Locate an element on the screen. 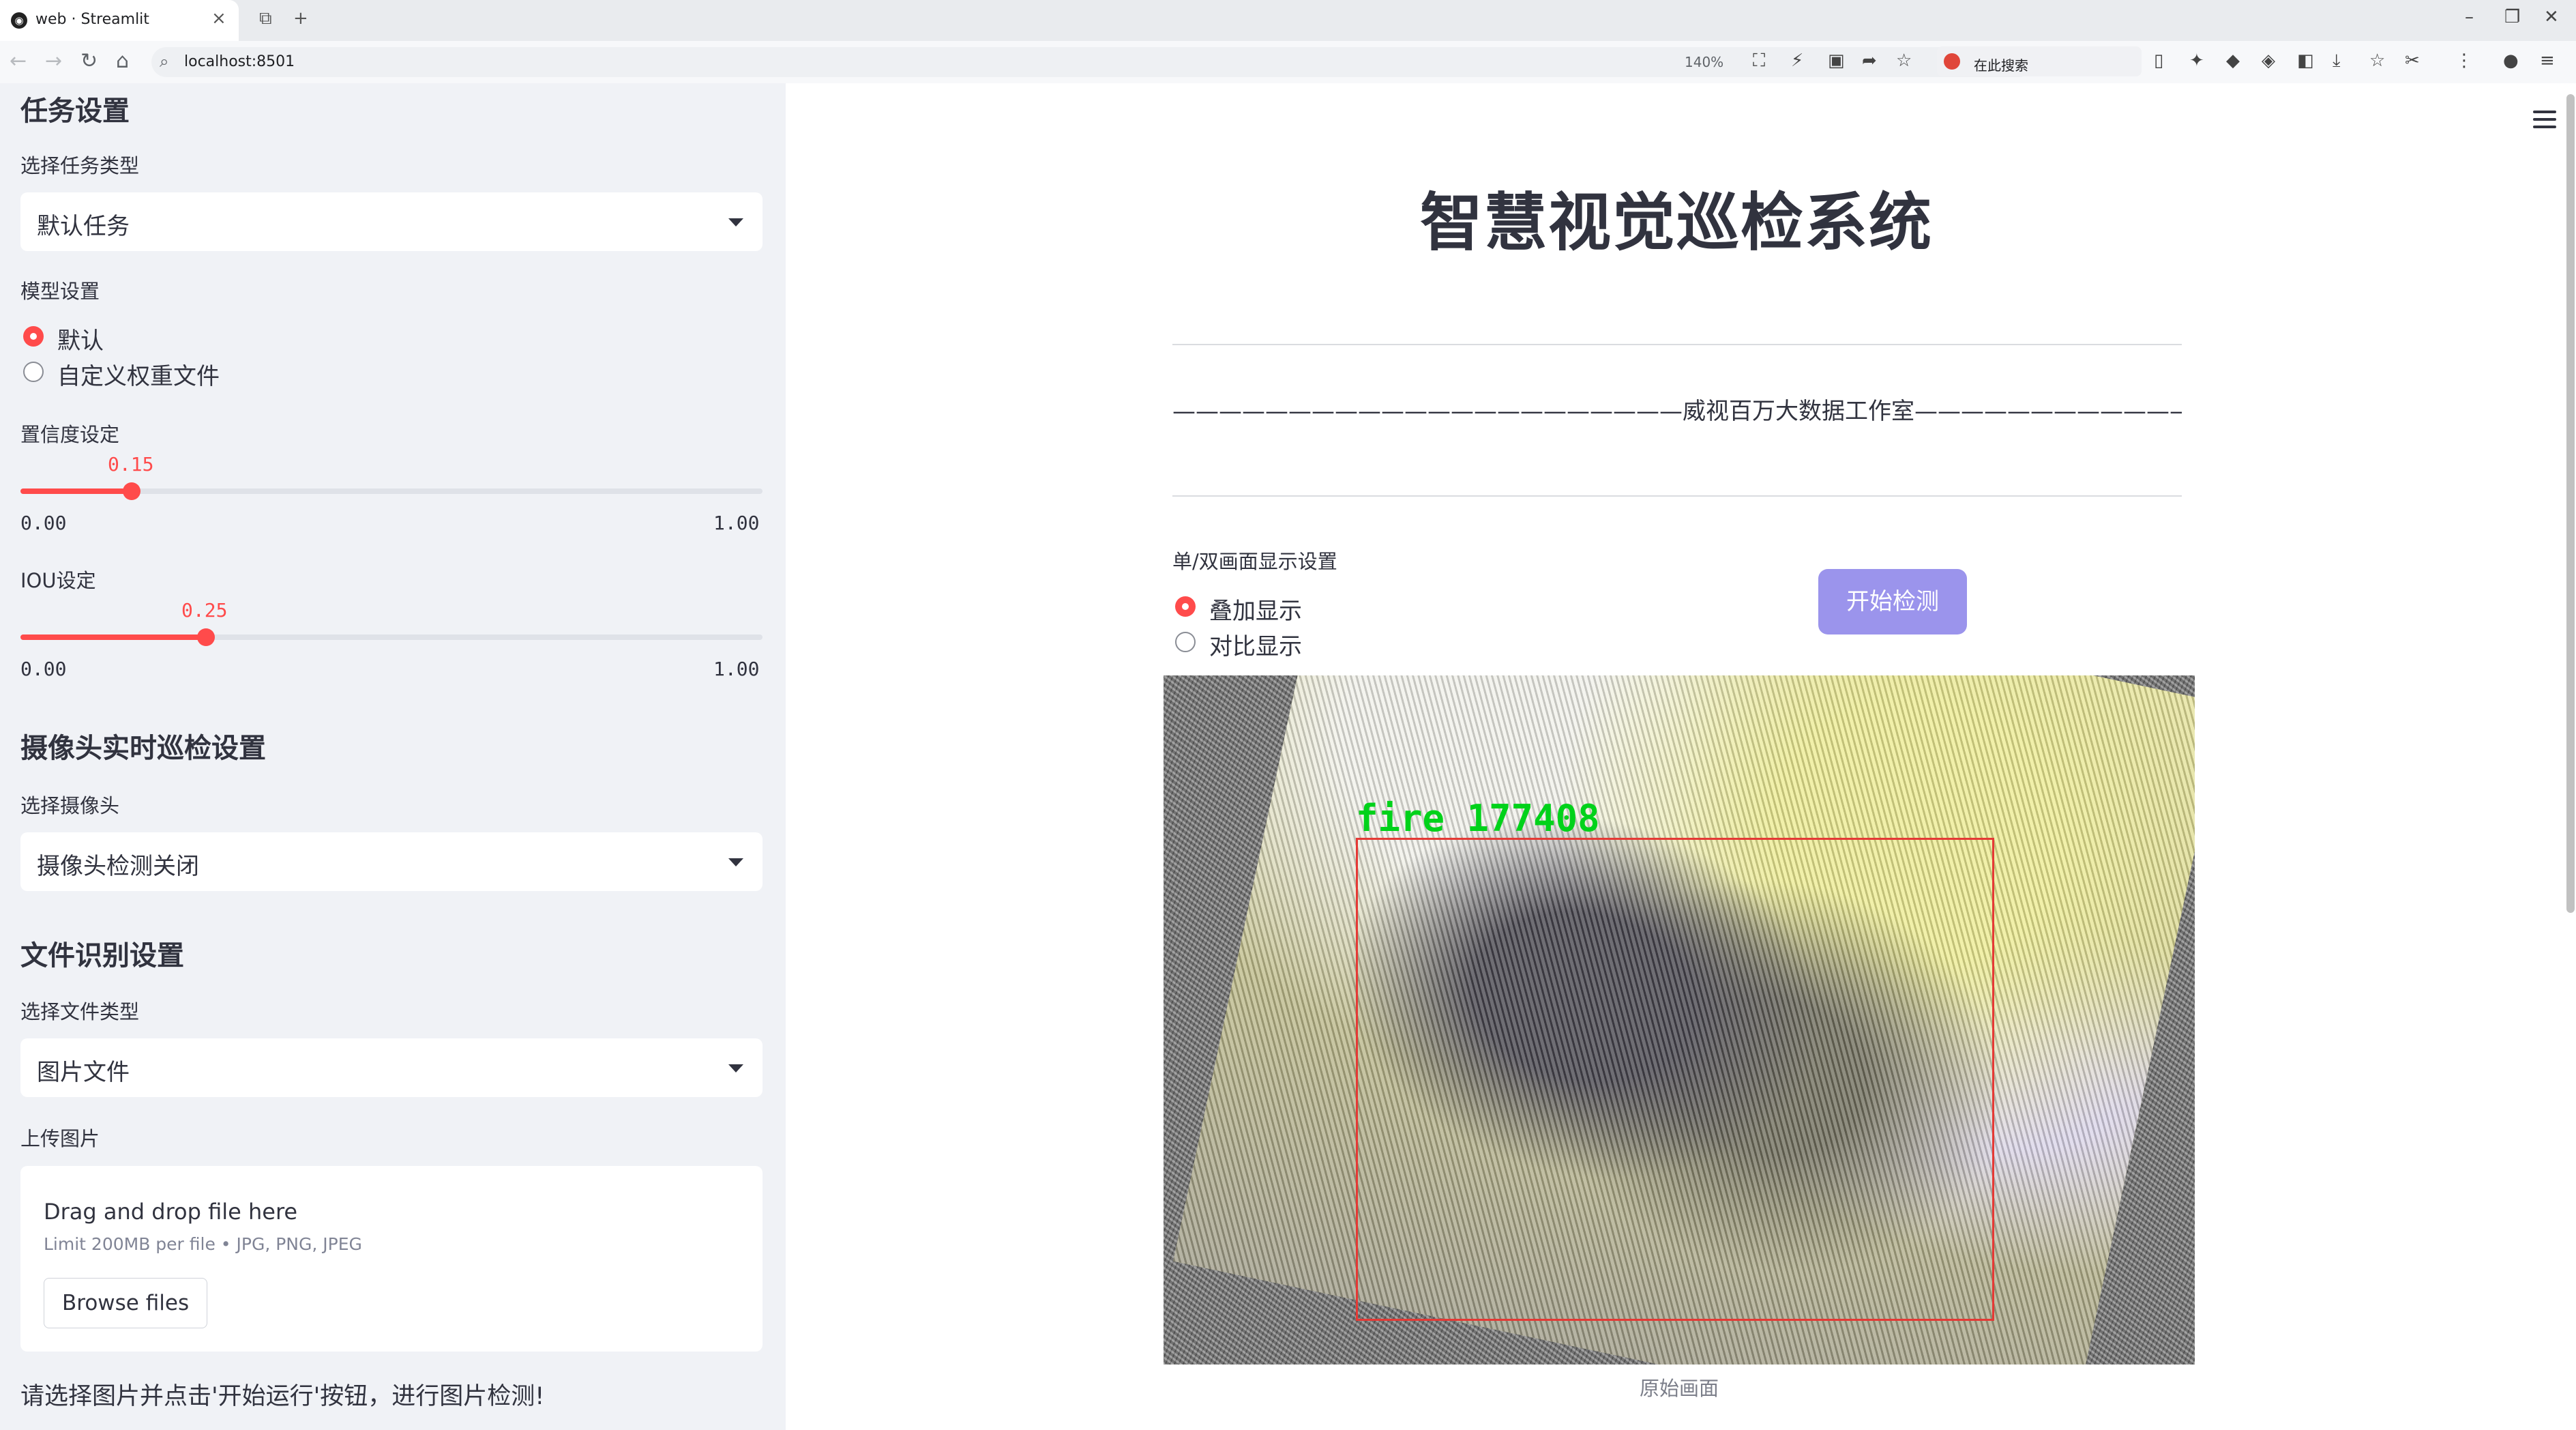 Image resolution: width=2576 pixels, height=1430 pixels. camera-value: 摄像头检测关闭 is located at coordinates (118, 867).